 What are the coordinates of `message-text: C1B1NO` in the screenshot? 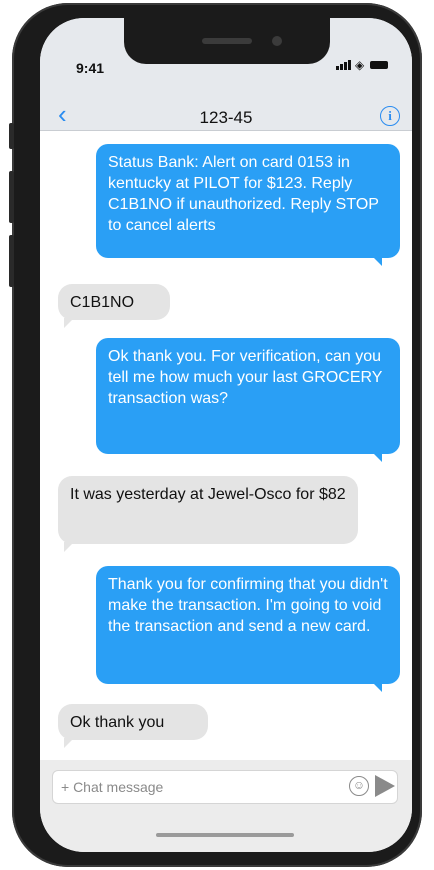 It's located at (102, 302).